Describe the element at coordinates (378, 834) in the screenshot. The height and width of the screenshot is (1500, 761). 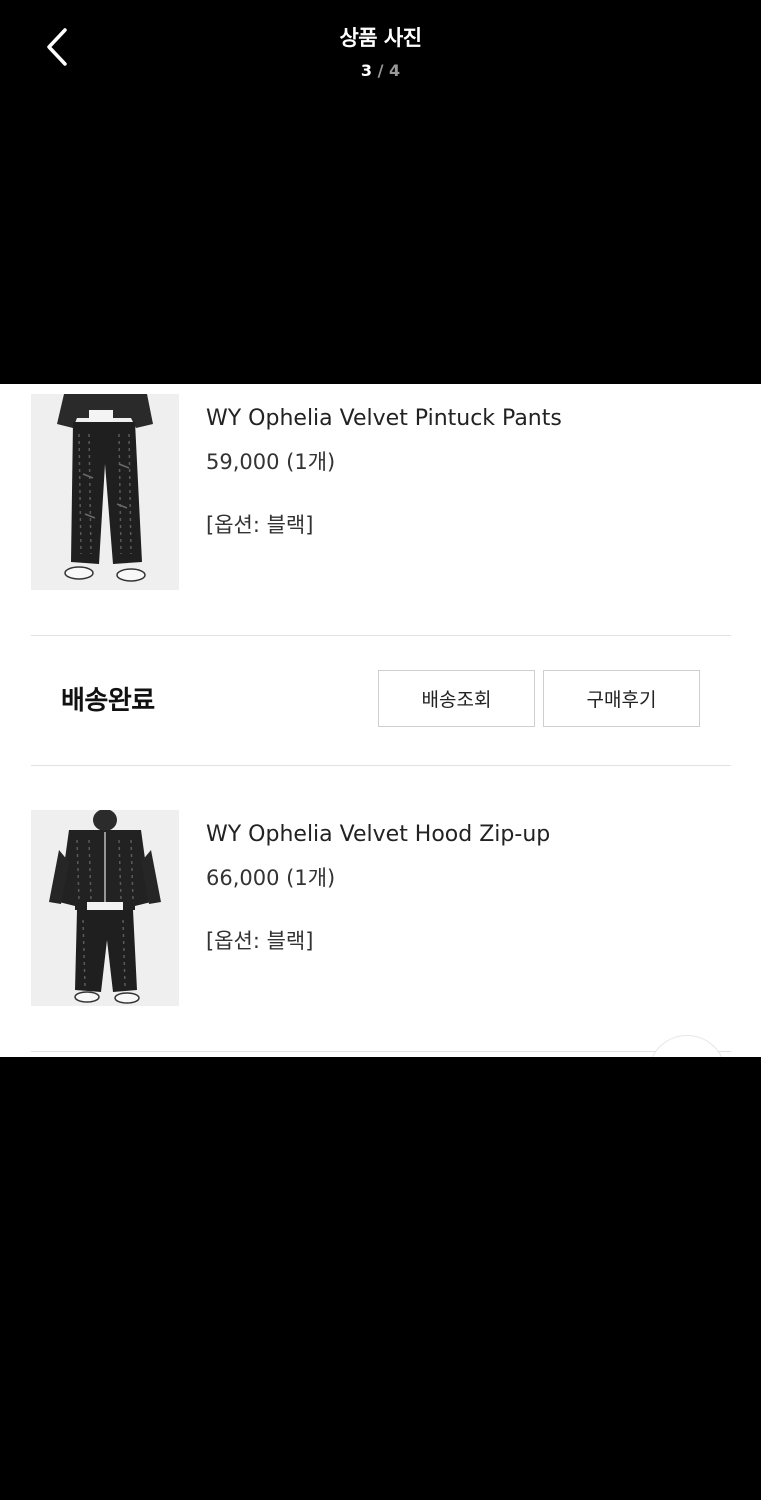
I see `product-name: WY Ophelia Velvet Hood Zip-up` at that location.